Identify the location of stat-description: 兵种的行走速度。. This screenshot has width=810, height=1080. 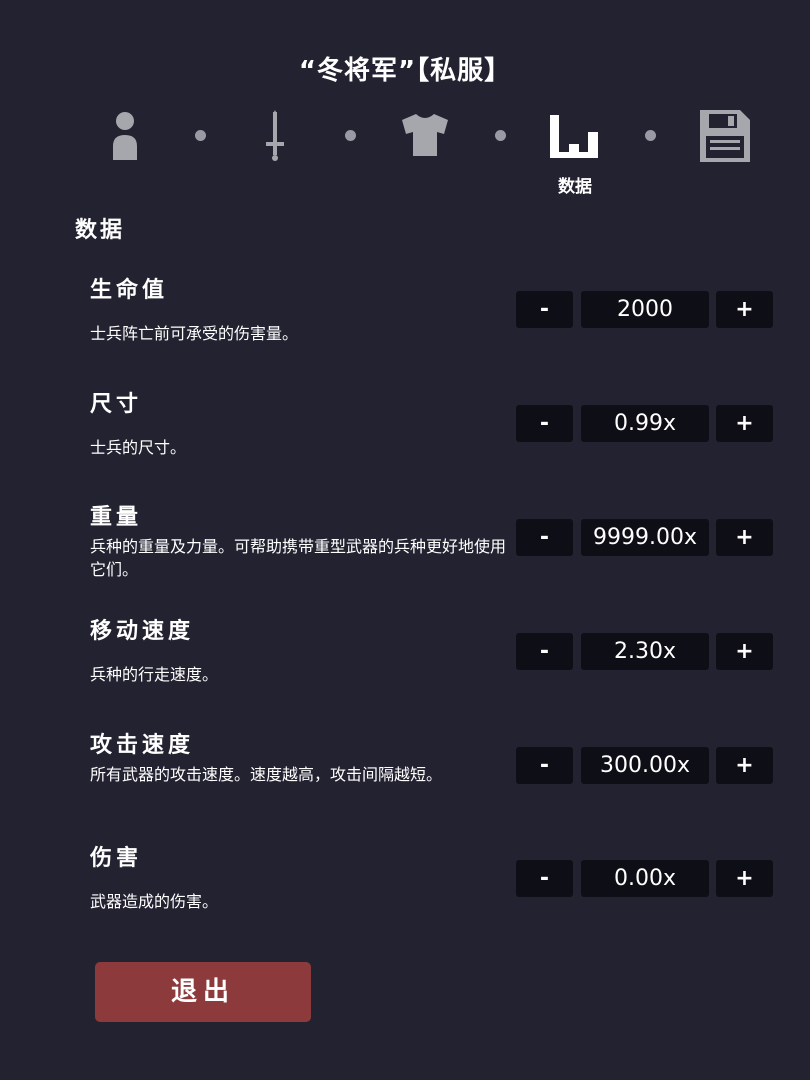
(154, 674).